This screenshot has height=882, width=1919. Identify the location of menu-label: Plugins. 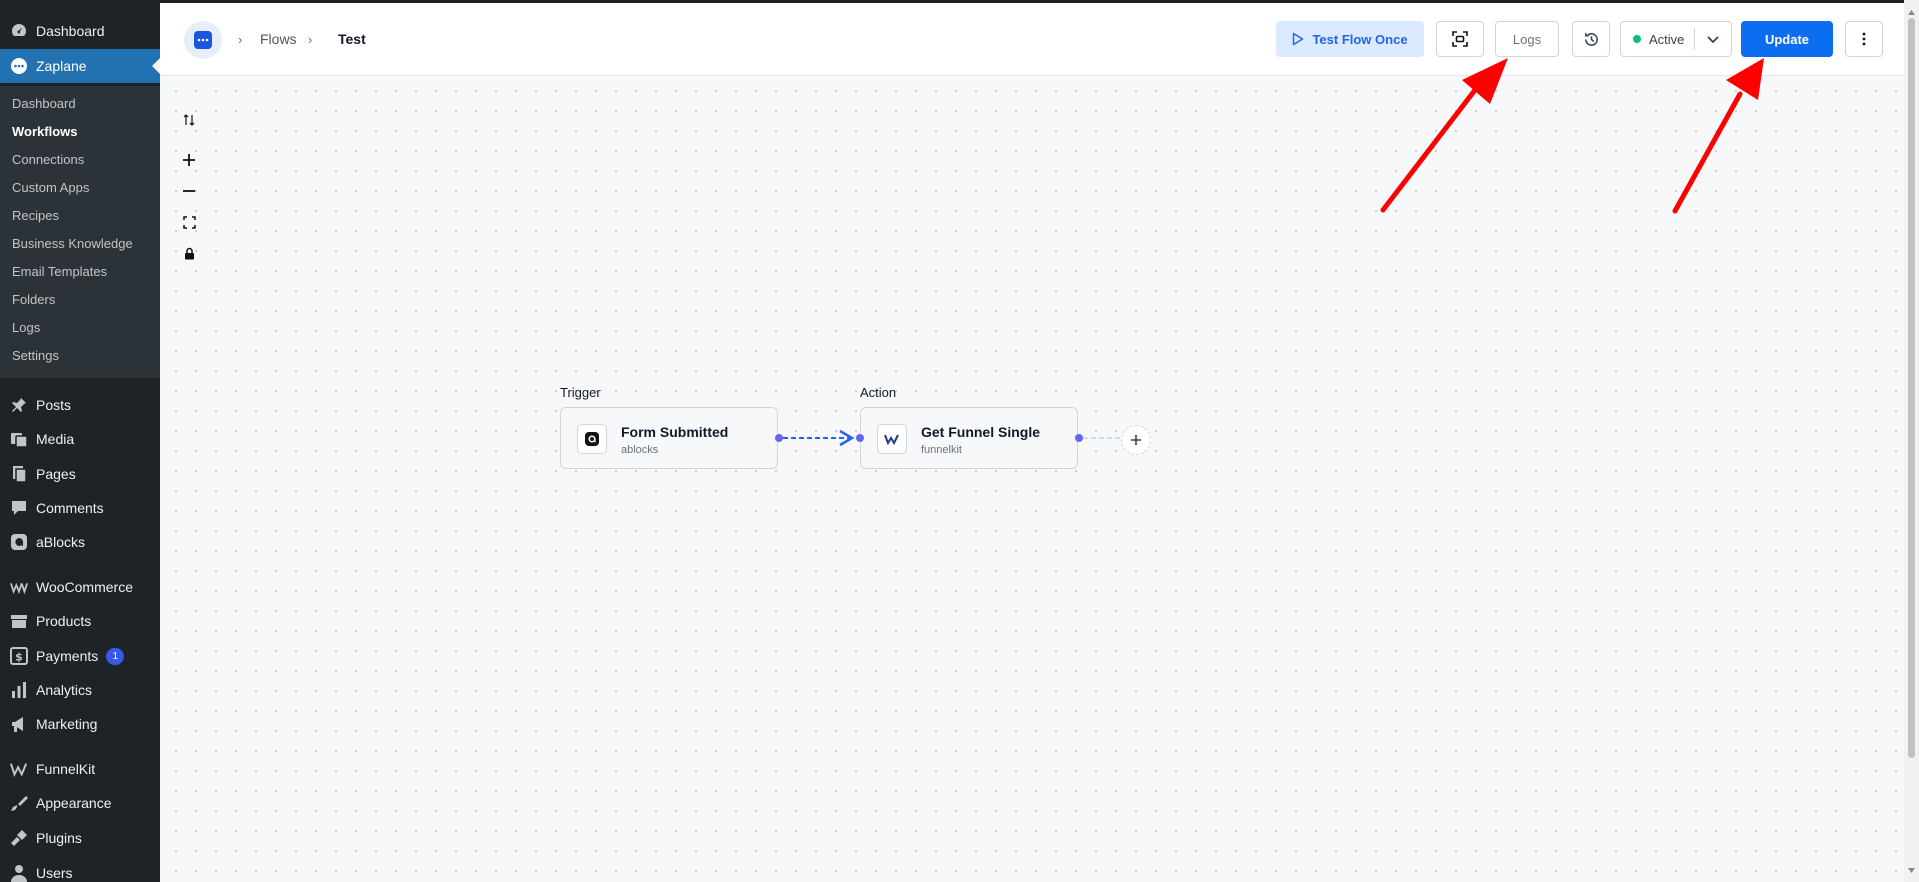
(59, 838).